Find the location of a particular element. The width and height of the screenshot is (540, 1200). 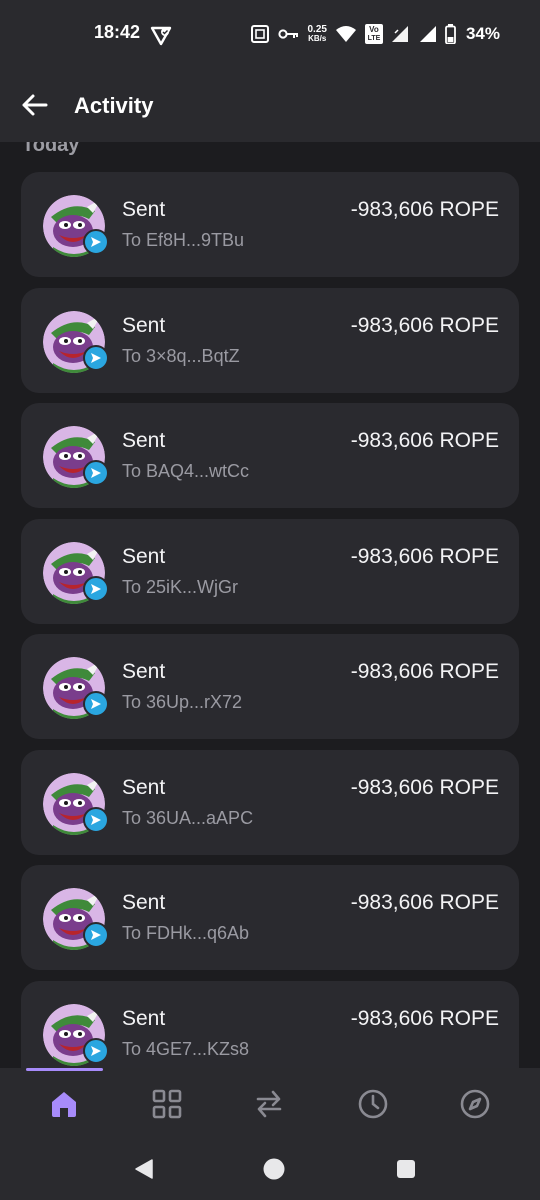

transaction-card: Sent To BAQ4...wtCc -983,606 ROPE is located at coordinates (270, 455).